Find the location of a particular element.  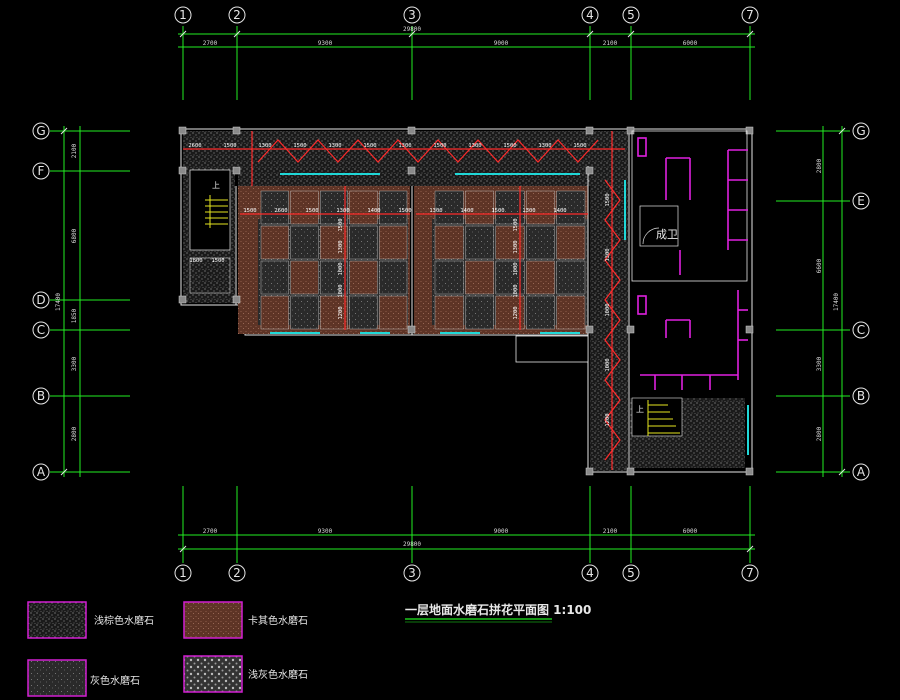

svg-text: A is located at coordinates (41, 472).